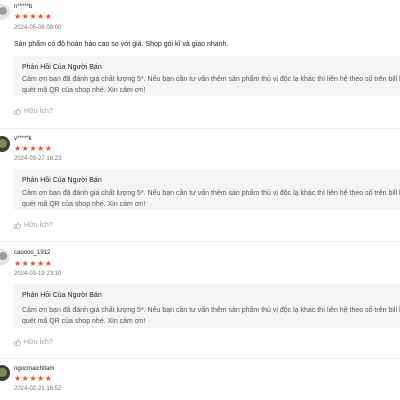 This screenshot has width=400, height=400. Describe the element at coordinates (38, 274) in the screenshot. I see `review-date: 2024-03-19 23:10` at that location.